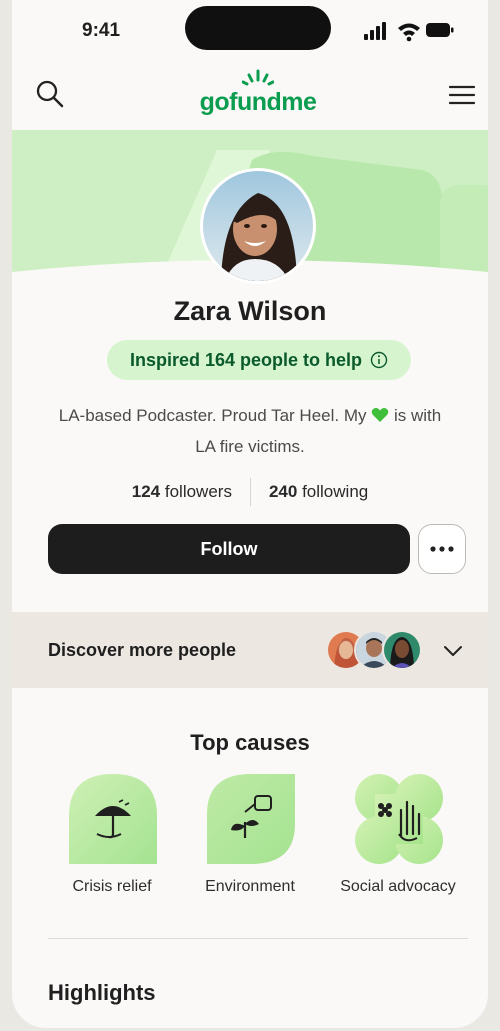  What do you see at coordinates (113, 819) in the screenshot?
I see `umbrella-hand-icon` at bounding box center [113, 819].